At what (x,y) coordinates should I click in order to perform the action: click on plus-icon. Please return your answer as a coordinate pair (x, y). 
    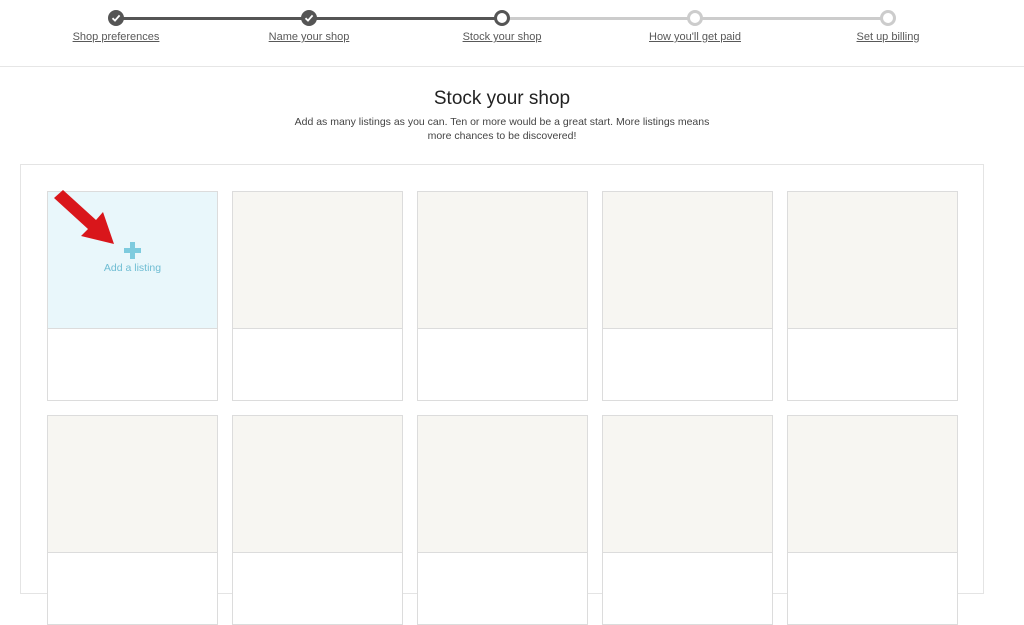
    Looking at the image, I should click on (132, 250).